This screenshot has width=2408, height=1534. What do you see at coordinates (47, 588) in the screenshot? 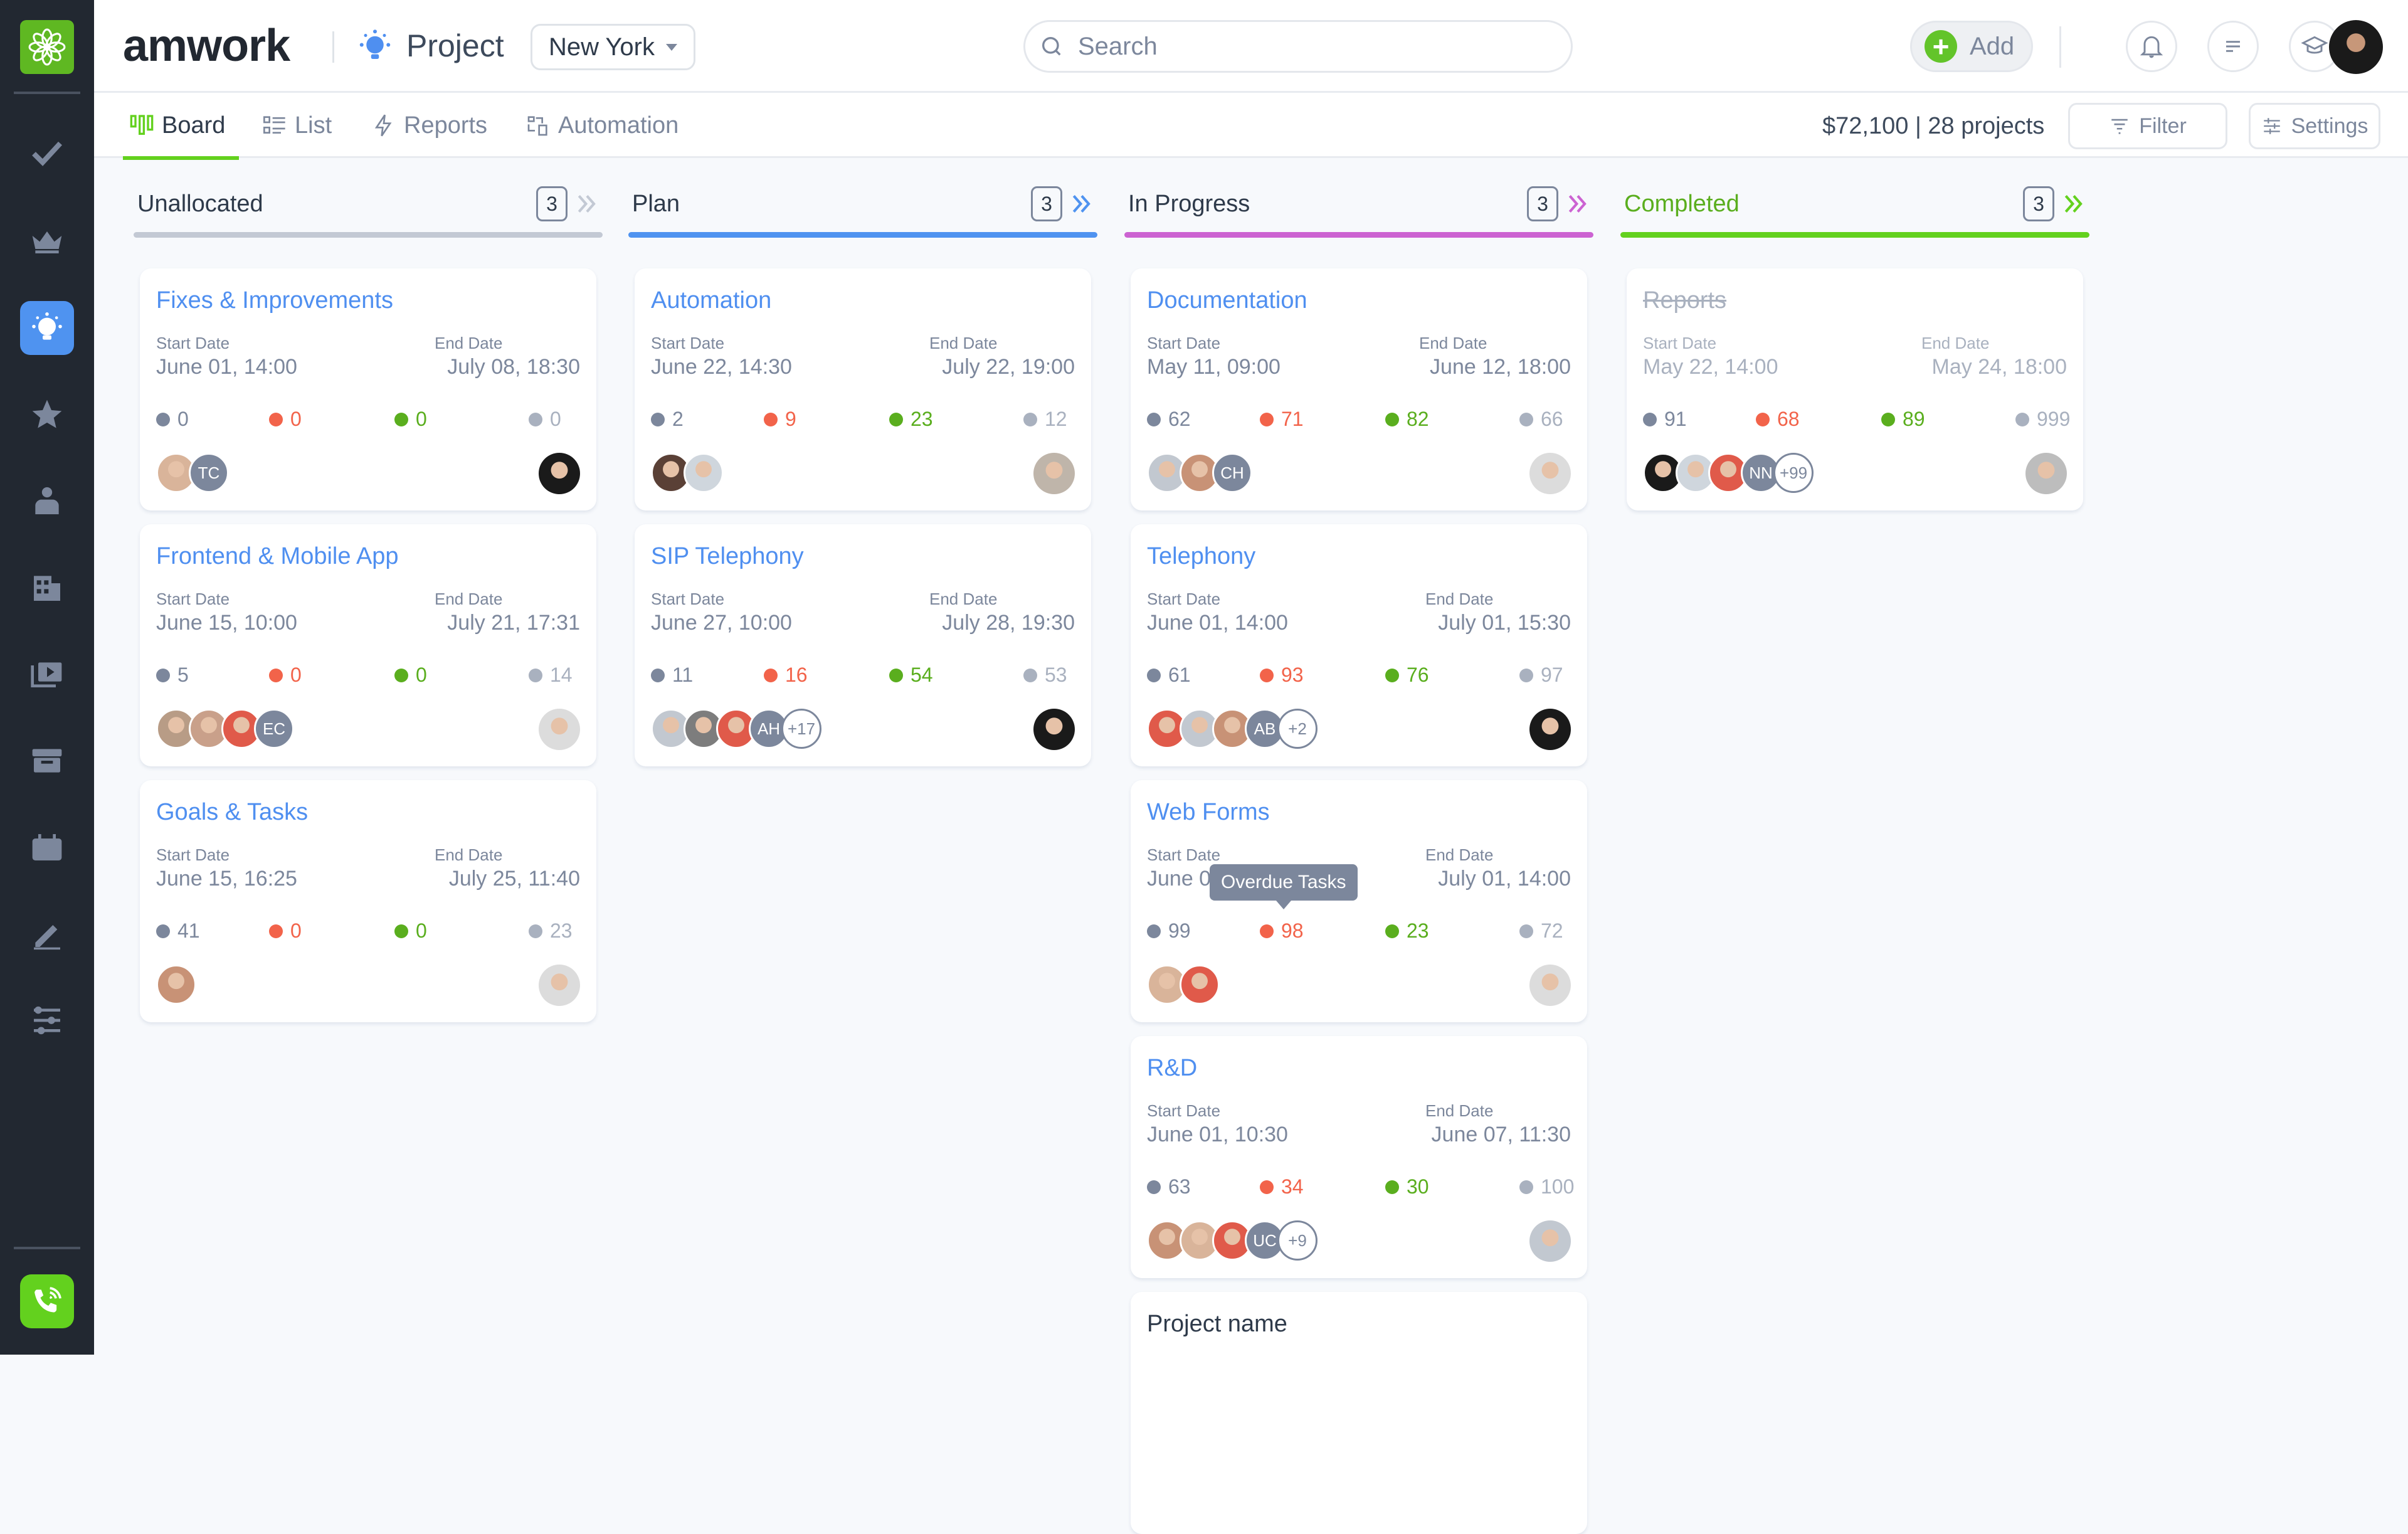
I see `sidebar-item-companies` at bounding box center [47, 588].